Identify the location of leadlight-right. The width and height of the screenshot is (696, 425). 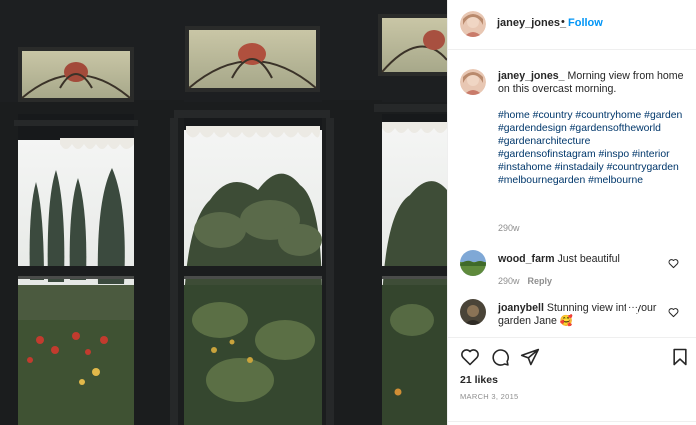
(412, 45).